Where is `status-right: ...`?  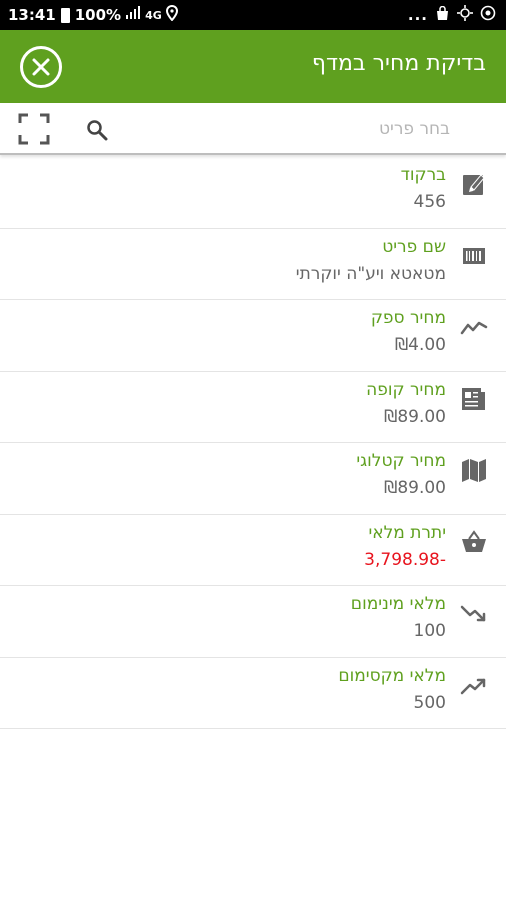 status-right: ... is located at coordinates (452, 15).